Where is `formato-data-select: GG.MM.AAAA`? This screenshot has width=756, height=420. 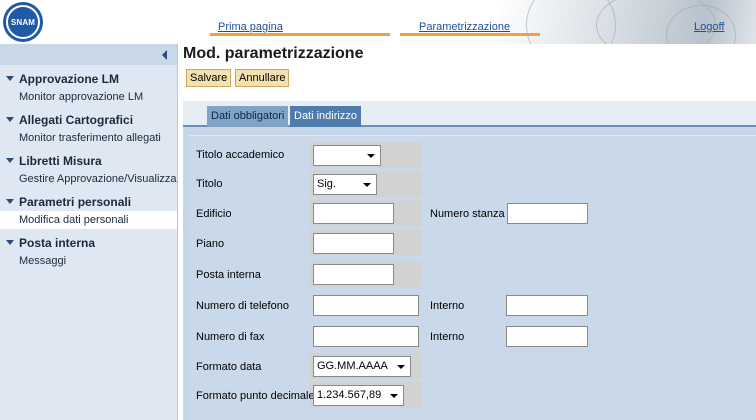 formato-data-select: GG.MM.AAAA is located at coordinates (362, 366).